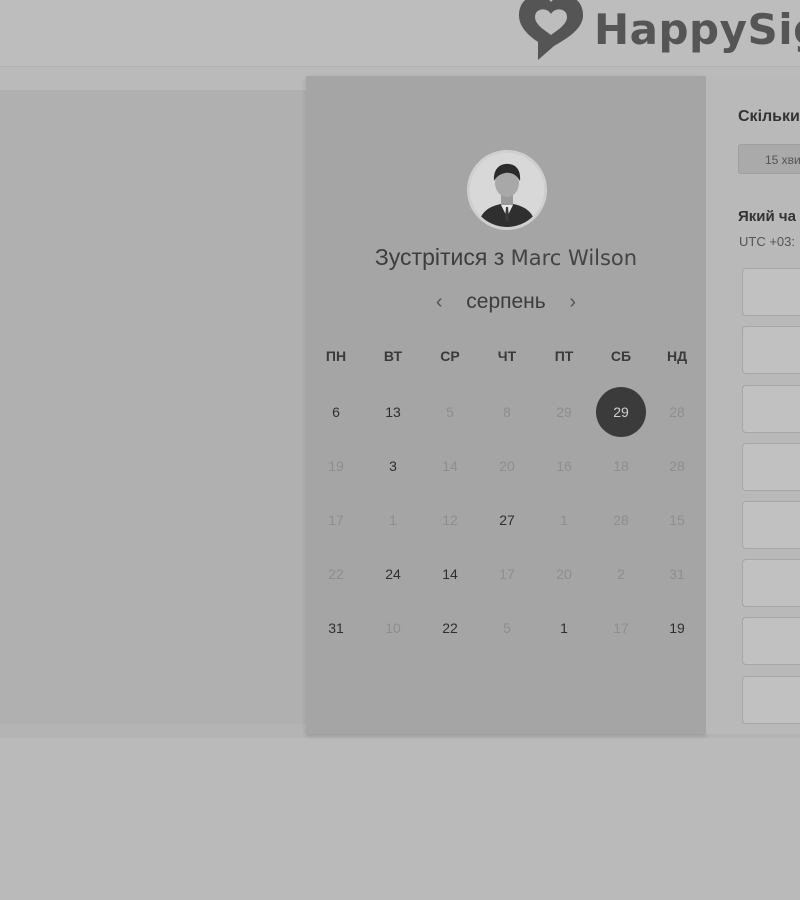 This screenshot has height=900, width=800. What do you see at coordinates (507, 520) in the screenshot?
I see `day-cell: 27` at bounding box center [507, 520].